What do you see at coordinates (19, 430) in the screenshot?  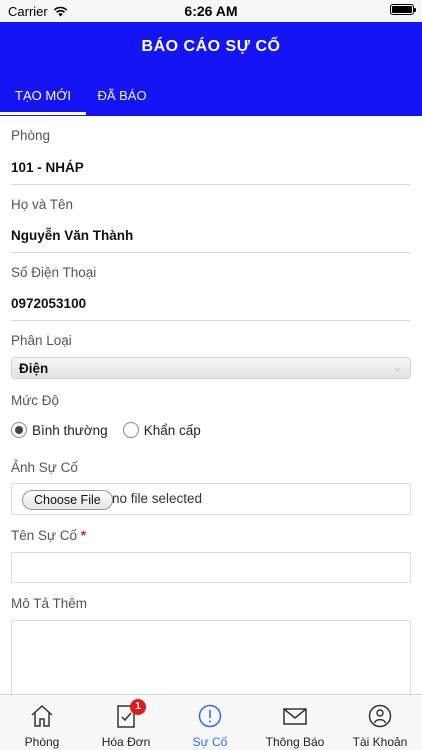 I see `radio-normal` at bounding box center [19, 430].